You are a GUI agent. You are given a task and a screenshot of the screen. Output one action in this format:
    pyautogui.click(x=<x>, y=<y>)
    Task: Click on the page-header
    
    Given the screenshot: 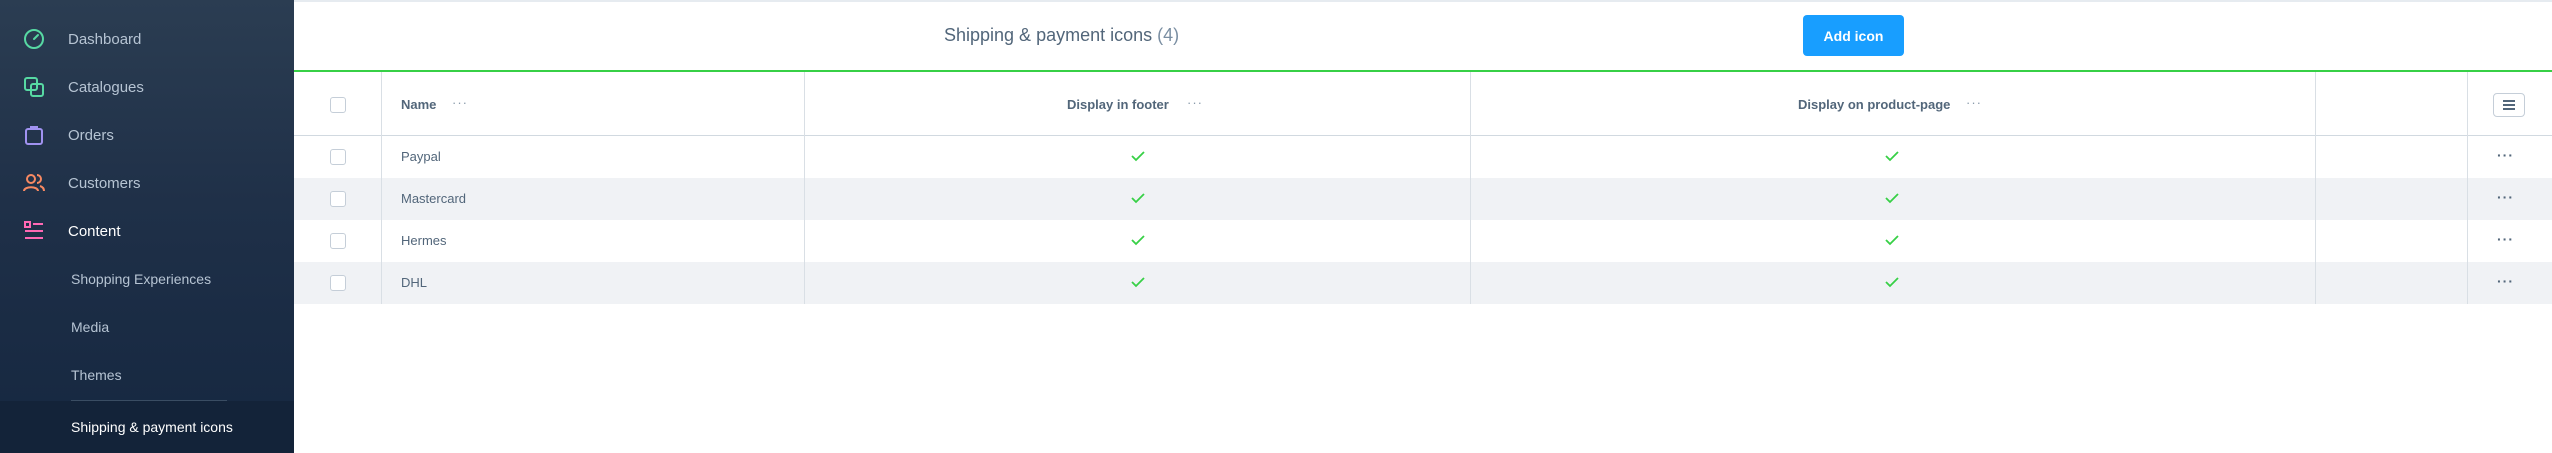 What is the action you would take?
    pyautogui.click(x=1423, y=36)
    